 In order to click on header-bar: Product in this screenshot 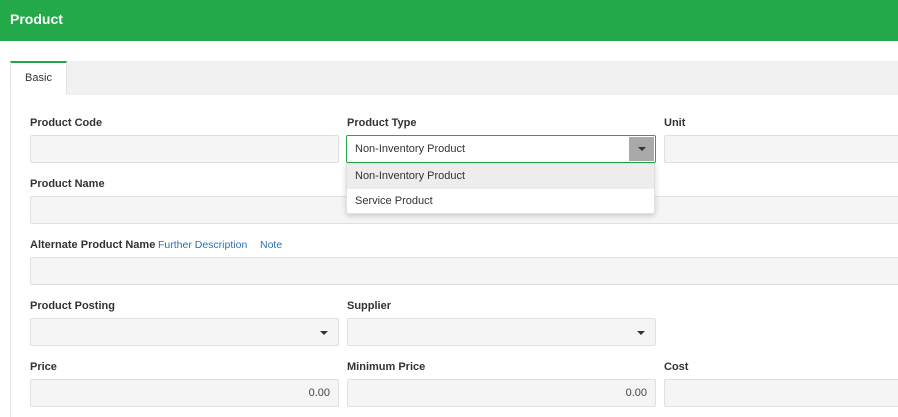, I will do `click(449, 20)`.